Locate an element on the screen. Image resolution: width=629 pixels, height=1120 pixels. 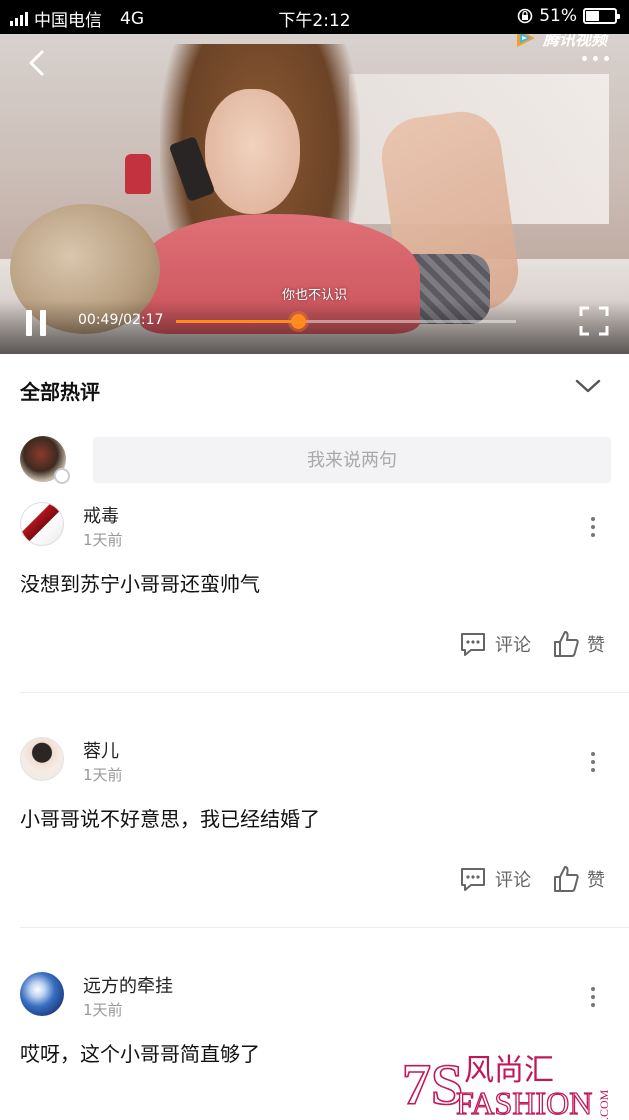
video-scene-face is located at coordinates (252, 151).